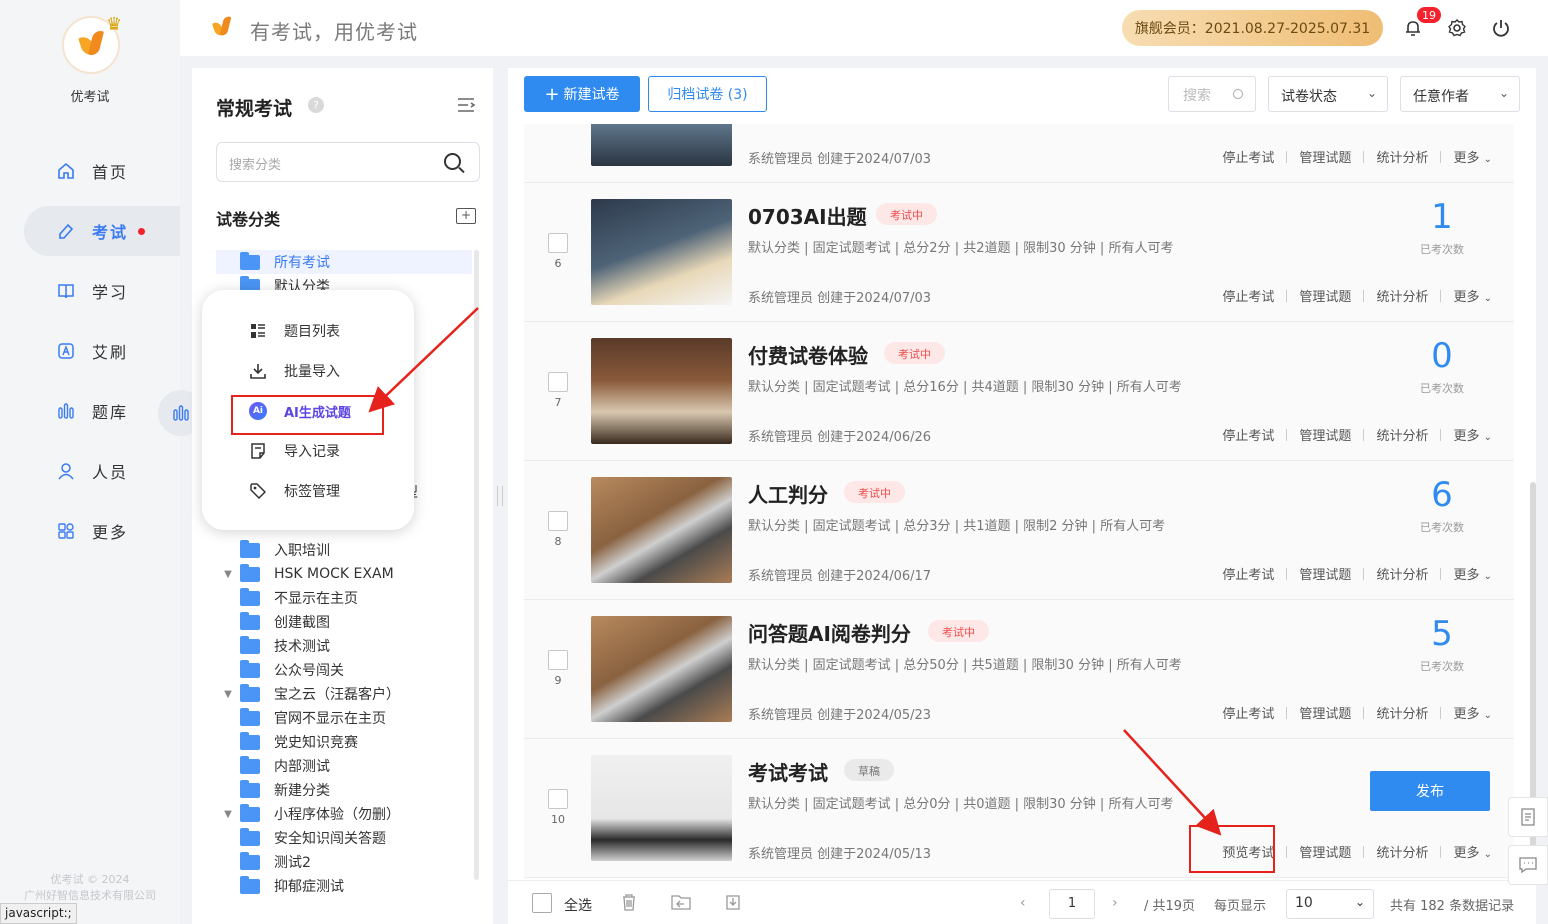 Image resolution: width=1548 pixels, height=924 pixels. What do you see at coordinates (344, 262) in the screenshot?
I see `category-tree-item: 所有考试` at bounding box center [344, 262].